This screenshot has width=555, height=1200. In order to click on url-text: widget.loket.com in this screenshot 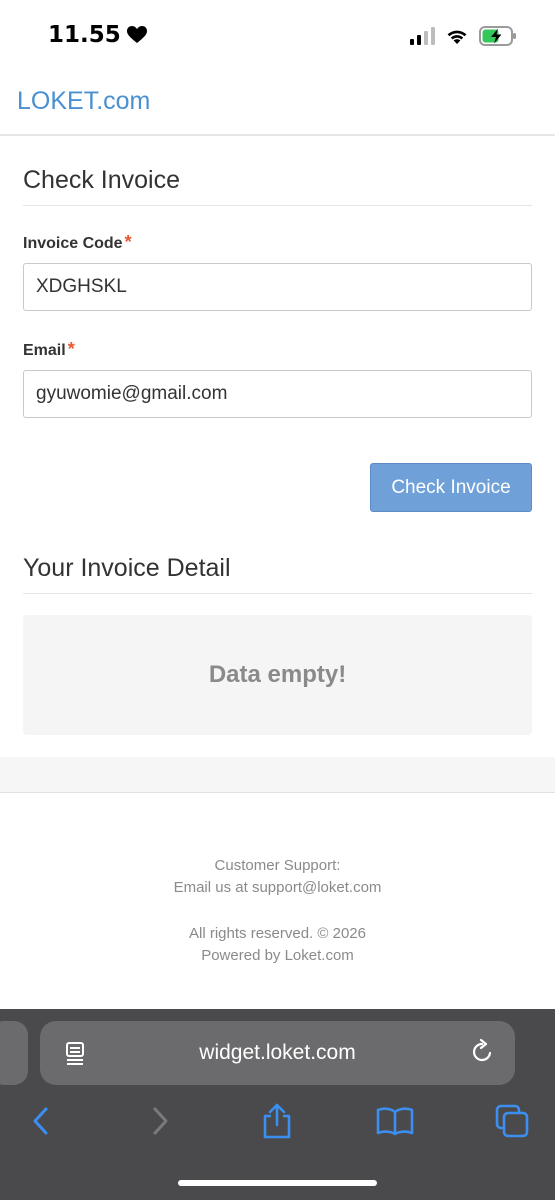, I will do `click(277, 1053)`.